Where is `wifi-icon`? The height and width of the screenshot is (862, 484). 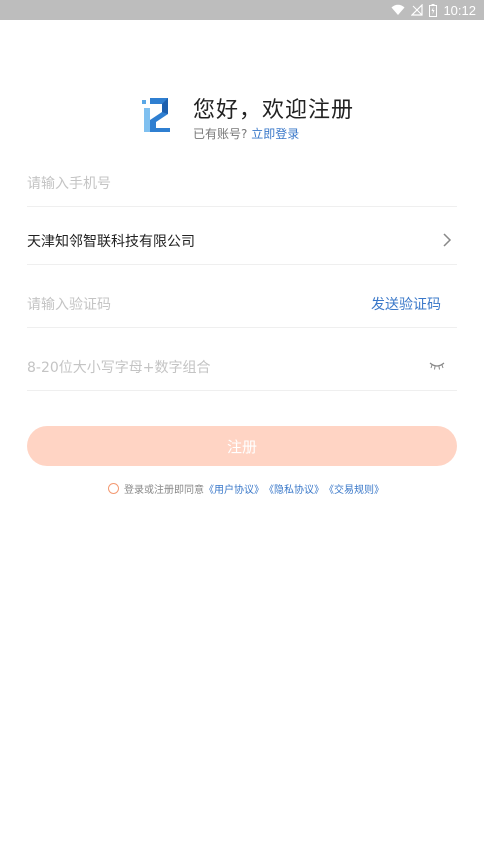
wifi-icon is located at coordinates (398, 9).